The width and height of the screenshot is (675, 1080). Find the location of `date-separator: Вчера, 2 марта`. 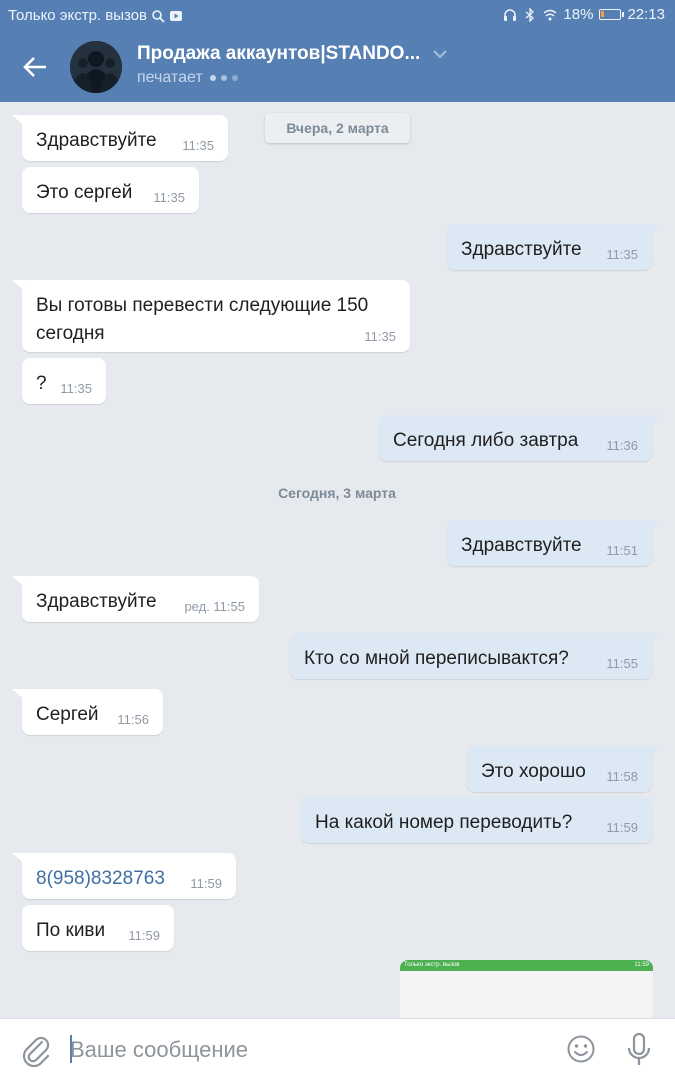

date-separator: Вчера, 2 марта is located at coordinates (337, 128).